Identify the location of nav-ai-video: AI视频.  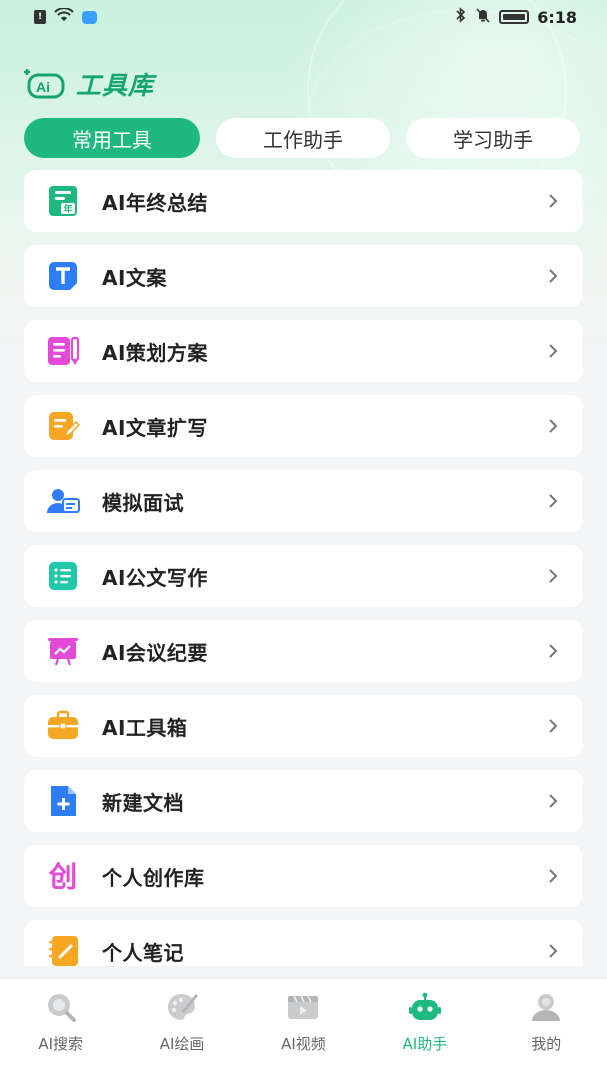
(303, 1022).